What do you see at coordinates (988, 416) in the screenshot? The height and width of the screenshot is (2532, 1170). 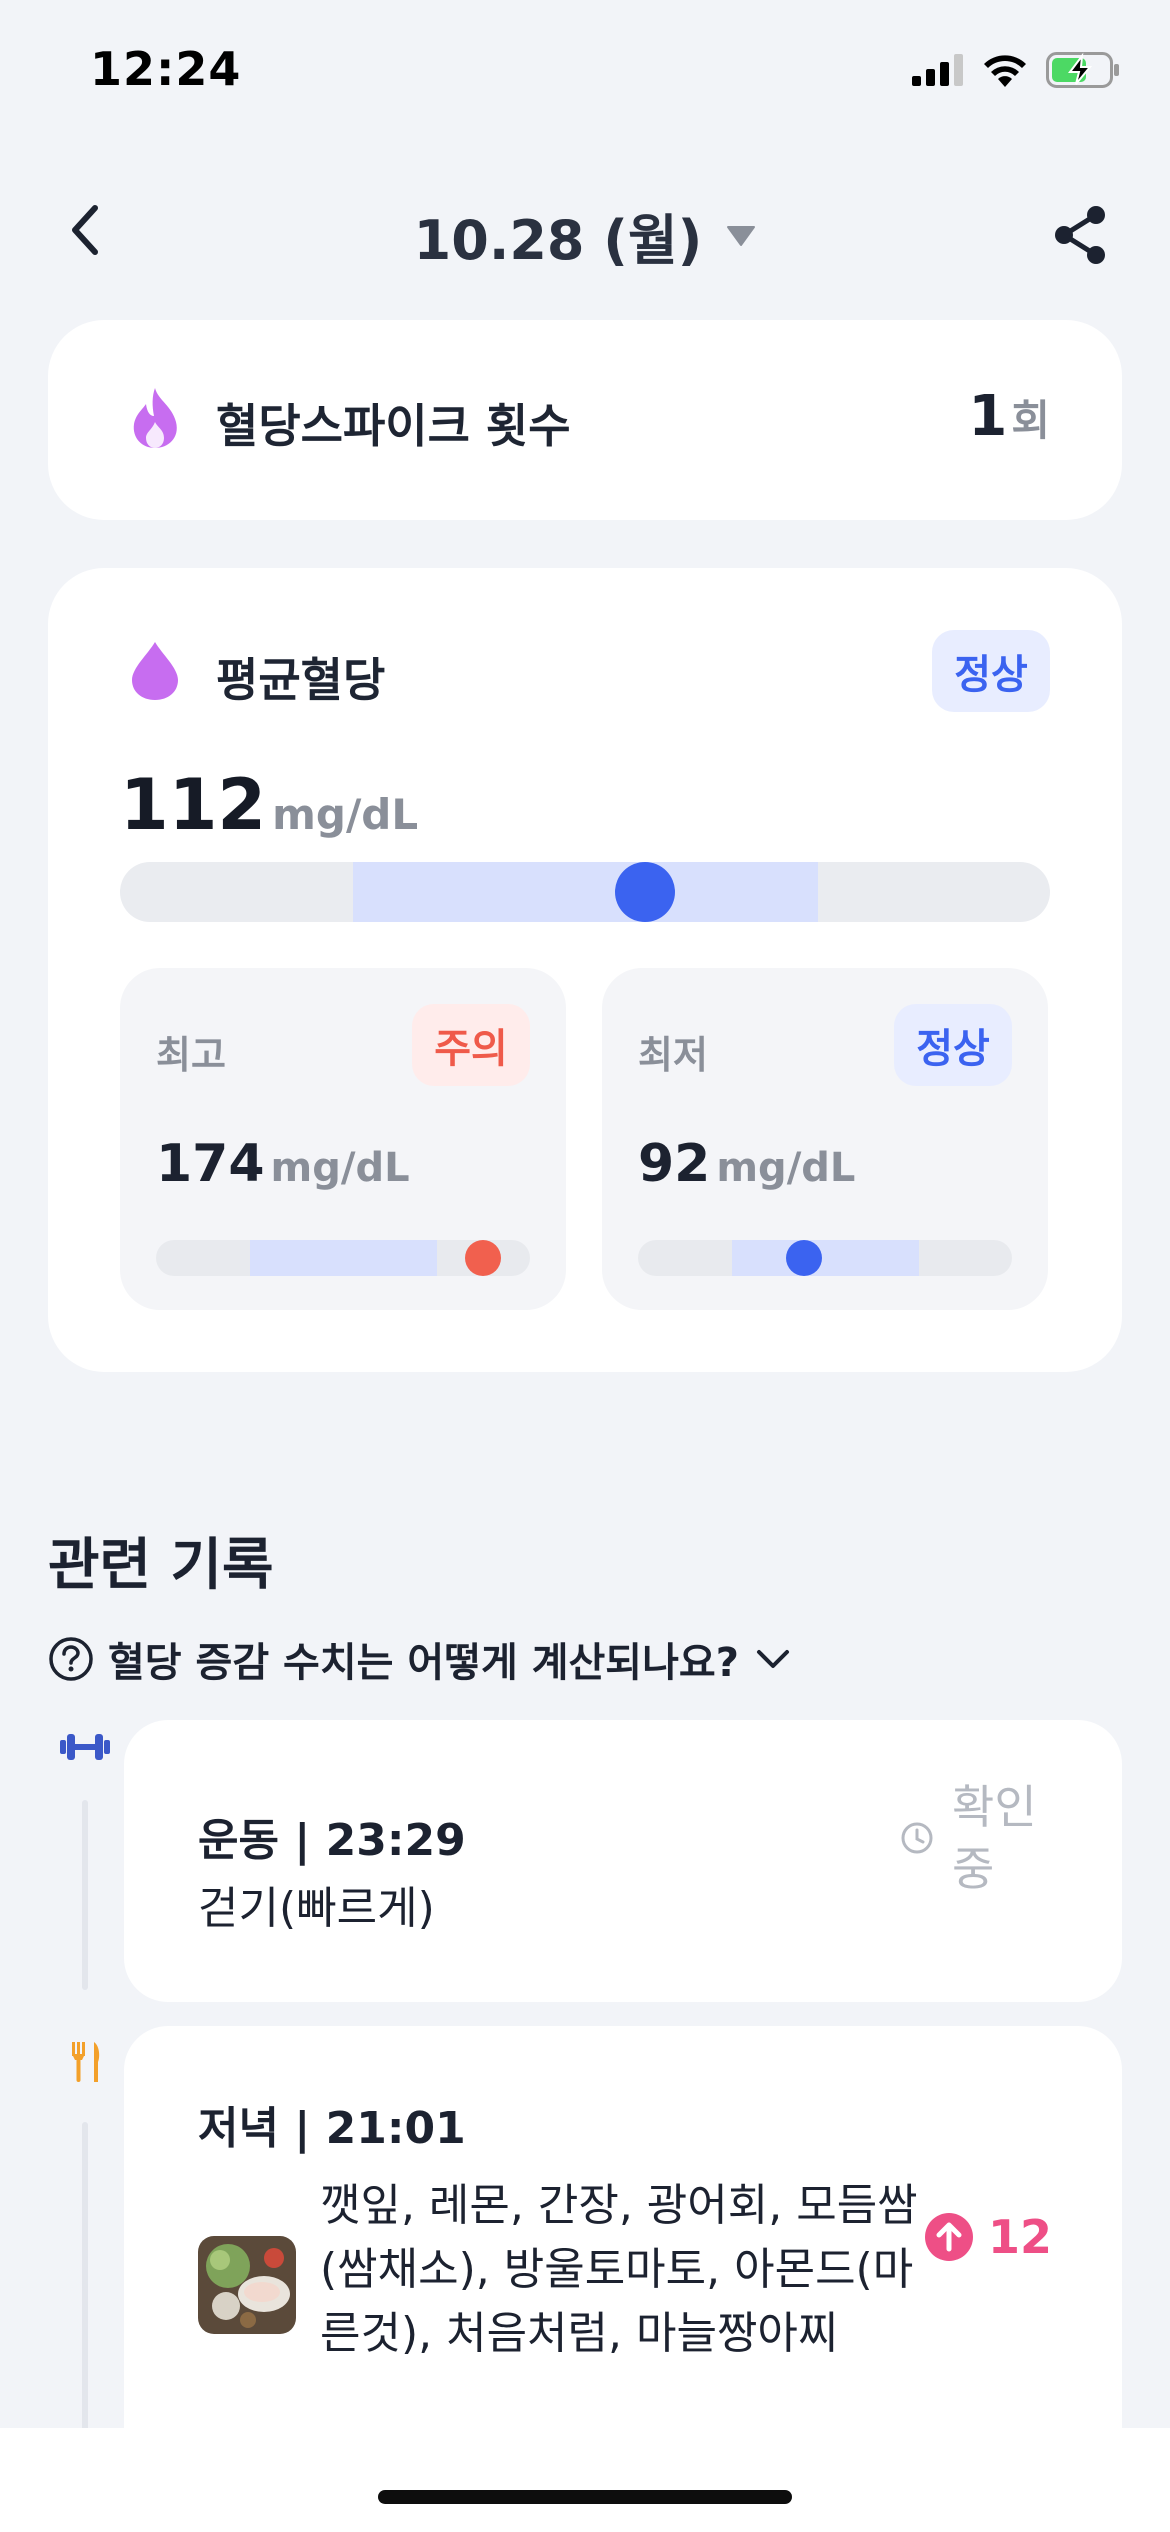 I see `spike-count-value: 1` at bounding box center [988, 416].